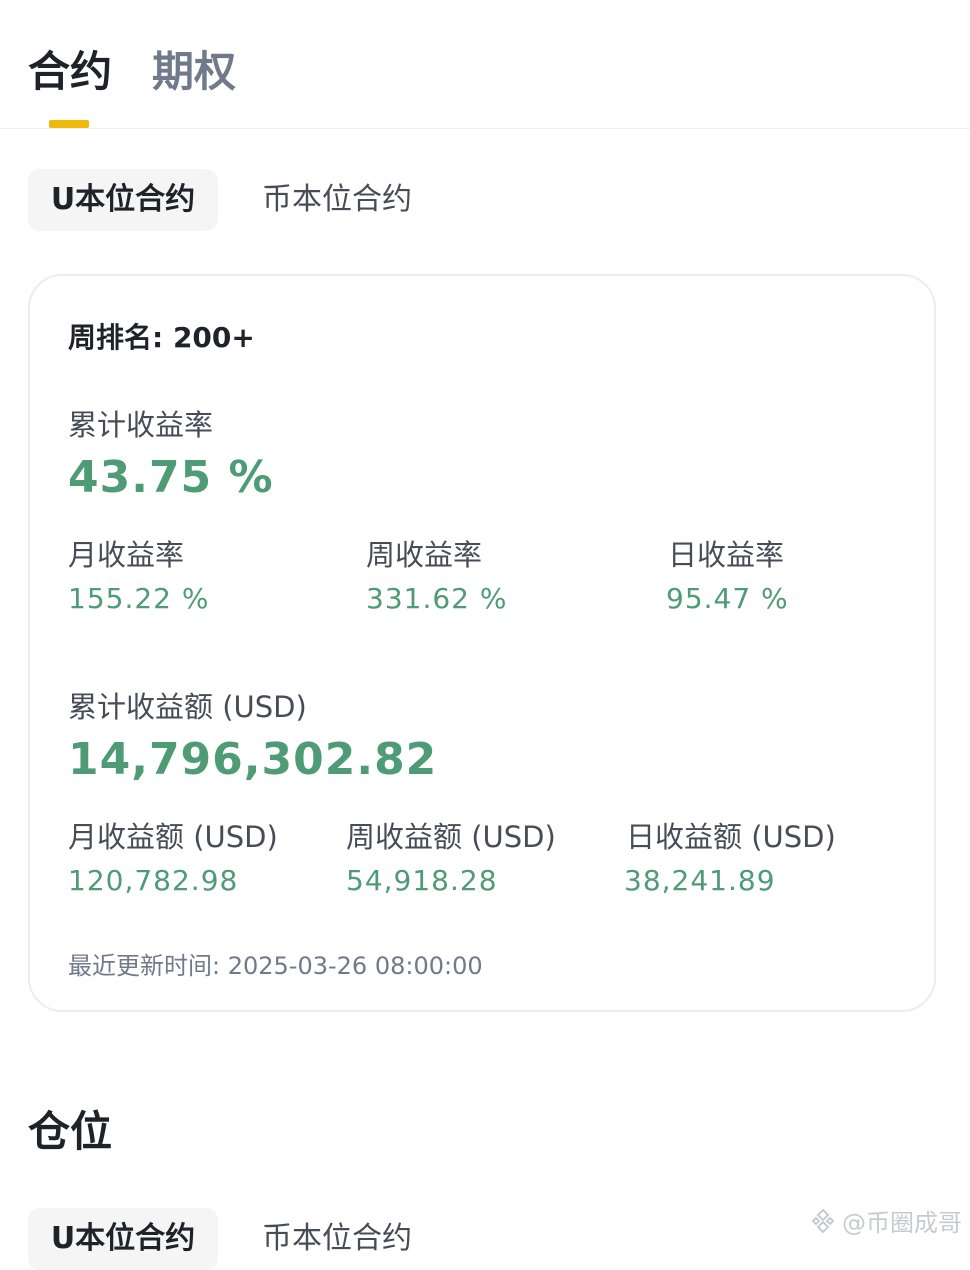  What do you see at coordinates (70, 72) in the screenshot?
I see `tab-futures: 合约` at bounding box center [70, 72].